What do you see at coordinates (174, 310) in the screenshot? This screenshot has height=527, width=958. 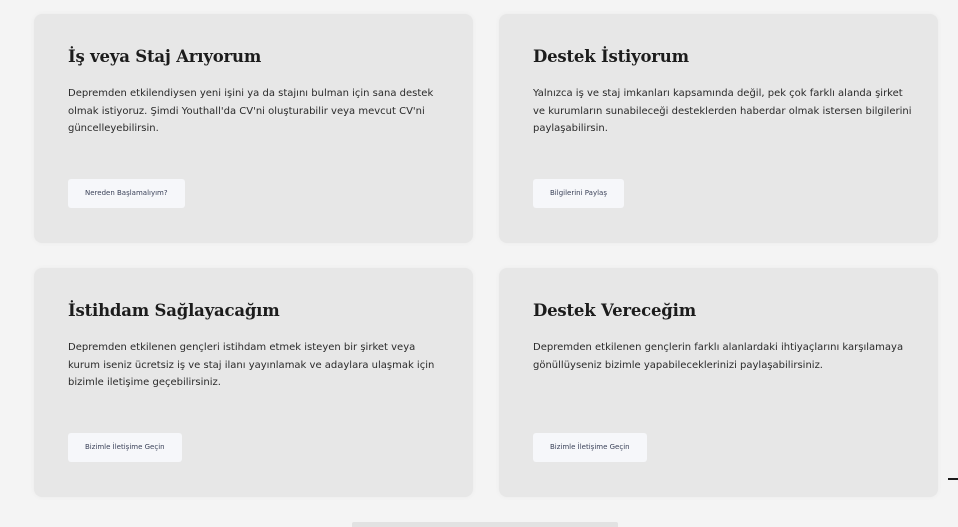 I see `card-title: İstihdam Sağlayacağım` at bounding box center [174, 310].